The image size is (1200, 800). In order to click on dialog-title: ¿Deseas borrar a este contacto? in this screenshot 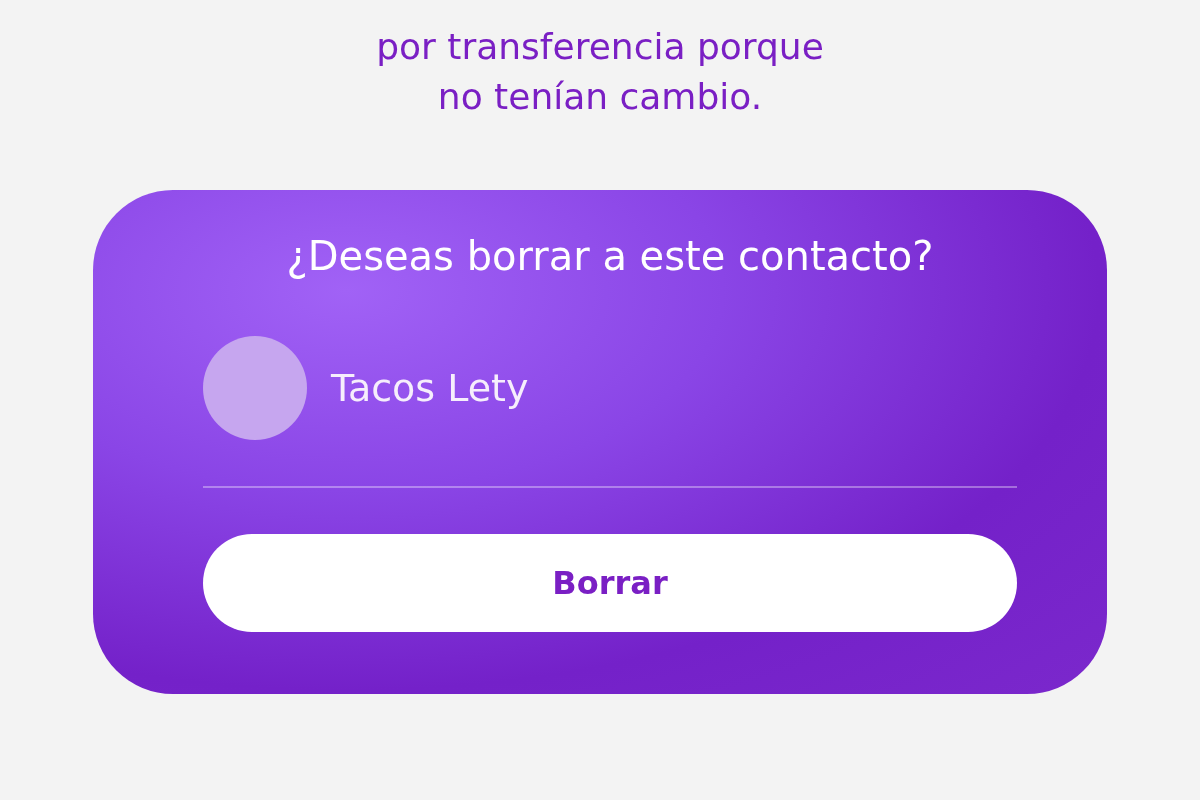, I will do `click(610, 256)`.